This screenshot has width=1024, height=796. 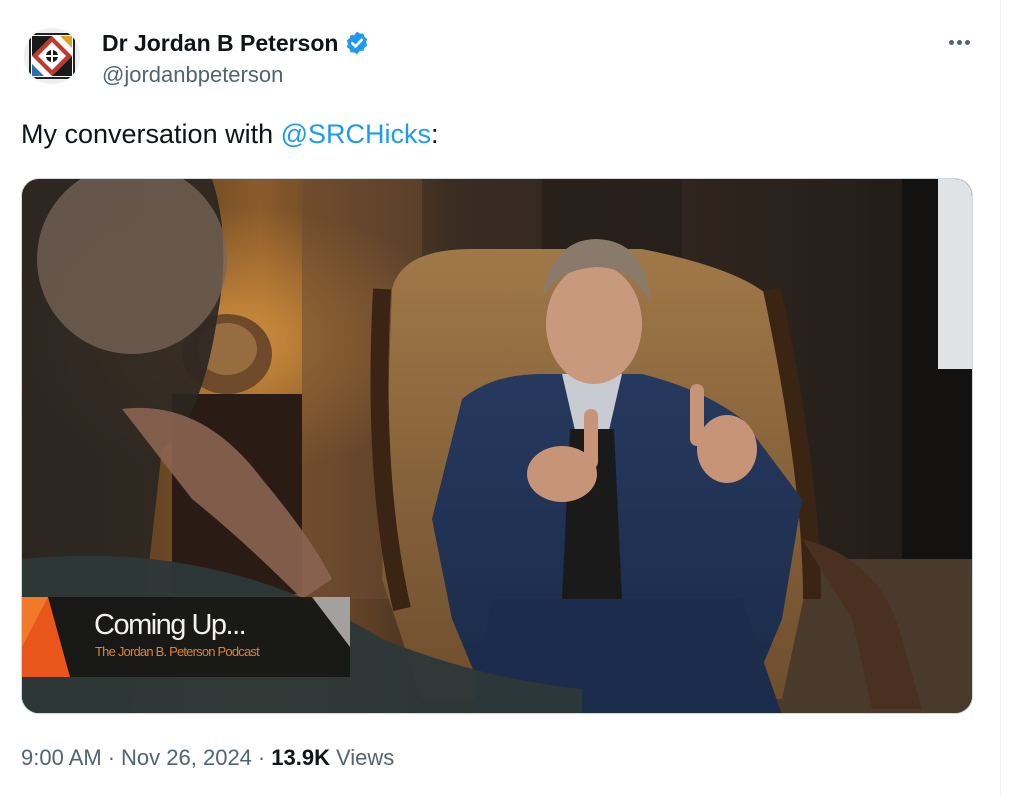 I want to click on lower-third-corner-icon, so click(x=331, y=622).